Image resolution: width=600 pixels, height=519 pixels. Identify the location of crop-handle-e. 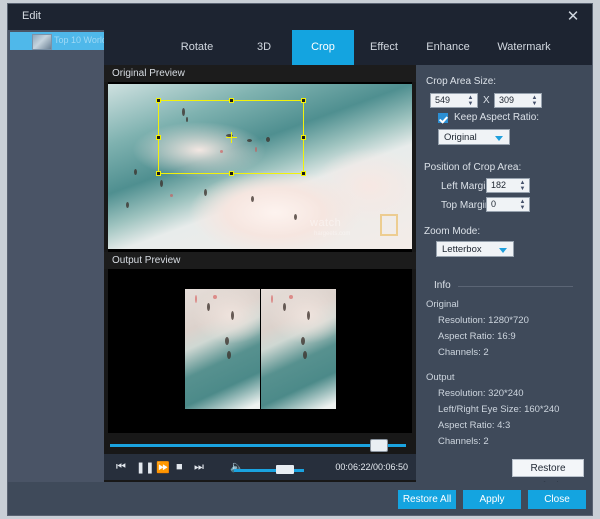
(303, 137).